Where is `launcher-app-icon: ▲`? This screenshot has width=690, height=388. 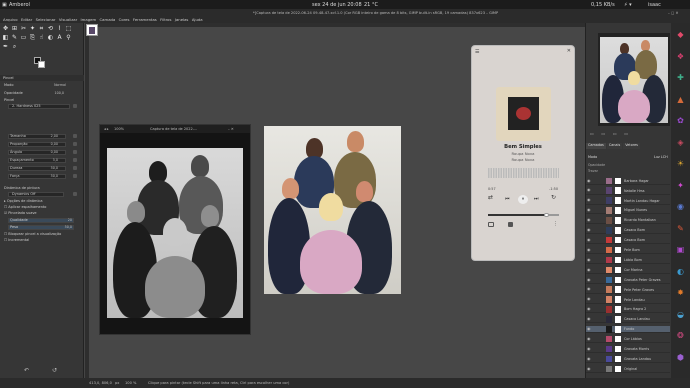 launcher-app-icon: ▲ is located at coordinates (680, 99).